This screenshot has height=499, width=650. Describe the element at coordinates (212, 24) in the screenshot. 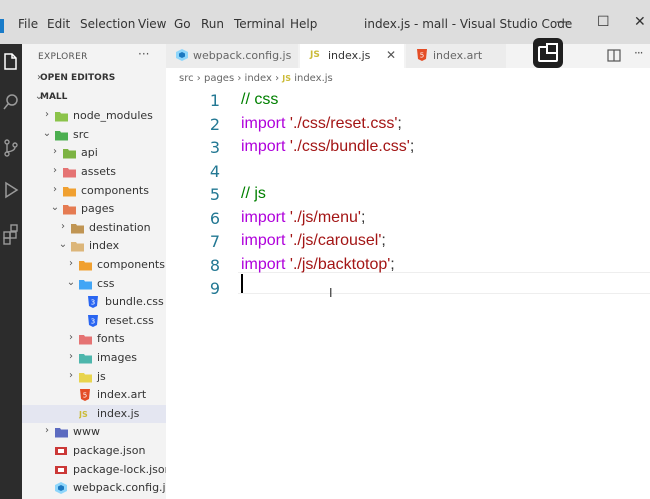

I see `menu-run: Run` at that location.